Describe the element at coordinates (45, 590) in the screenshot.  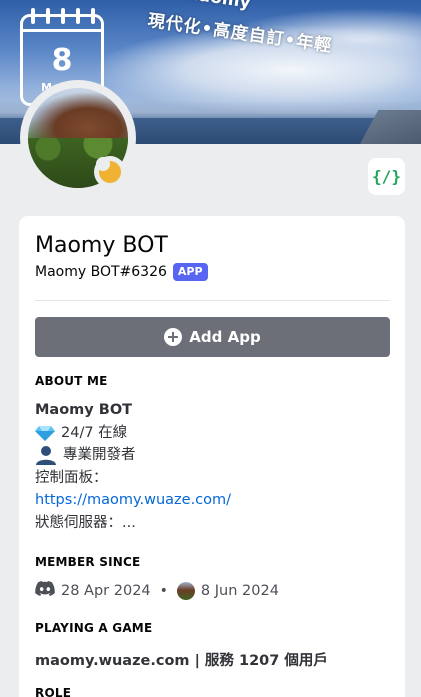
I see `discord-icon` at that location.